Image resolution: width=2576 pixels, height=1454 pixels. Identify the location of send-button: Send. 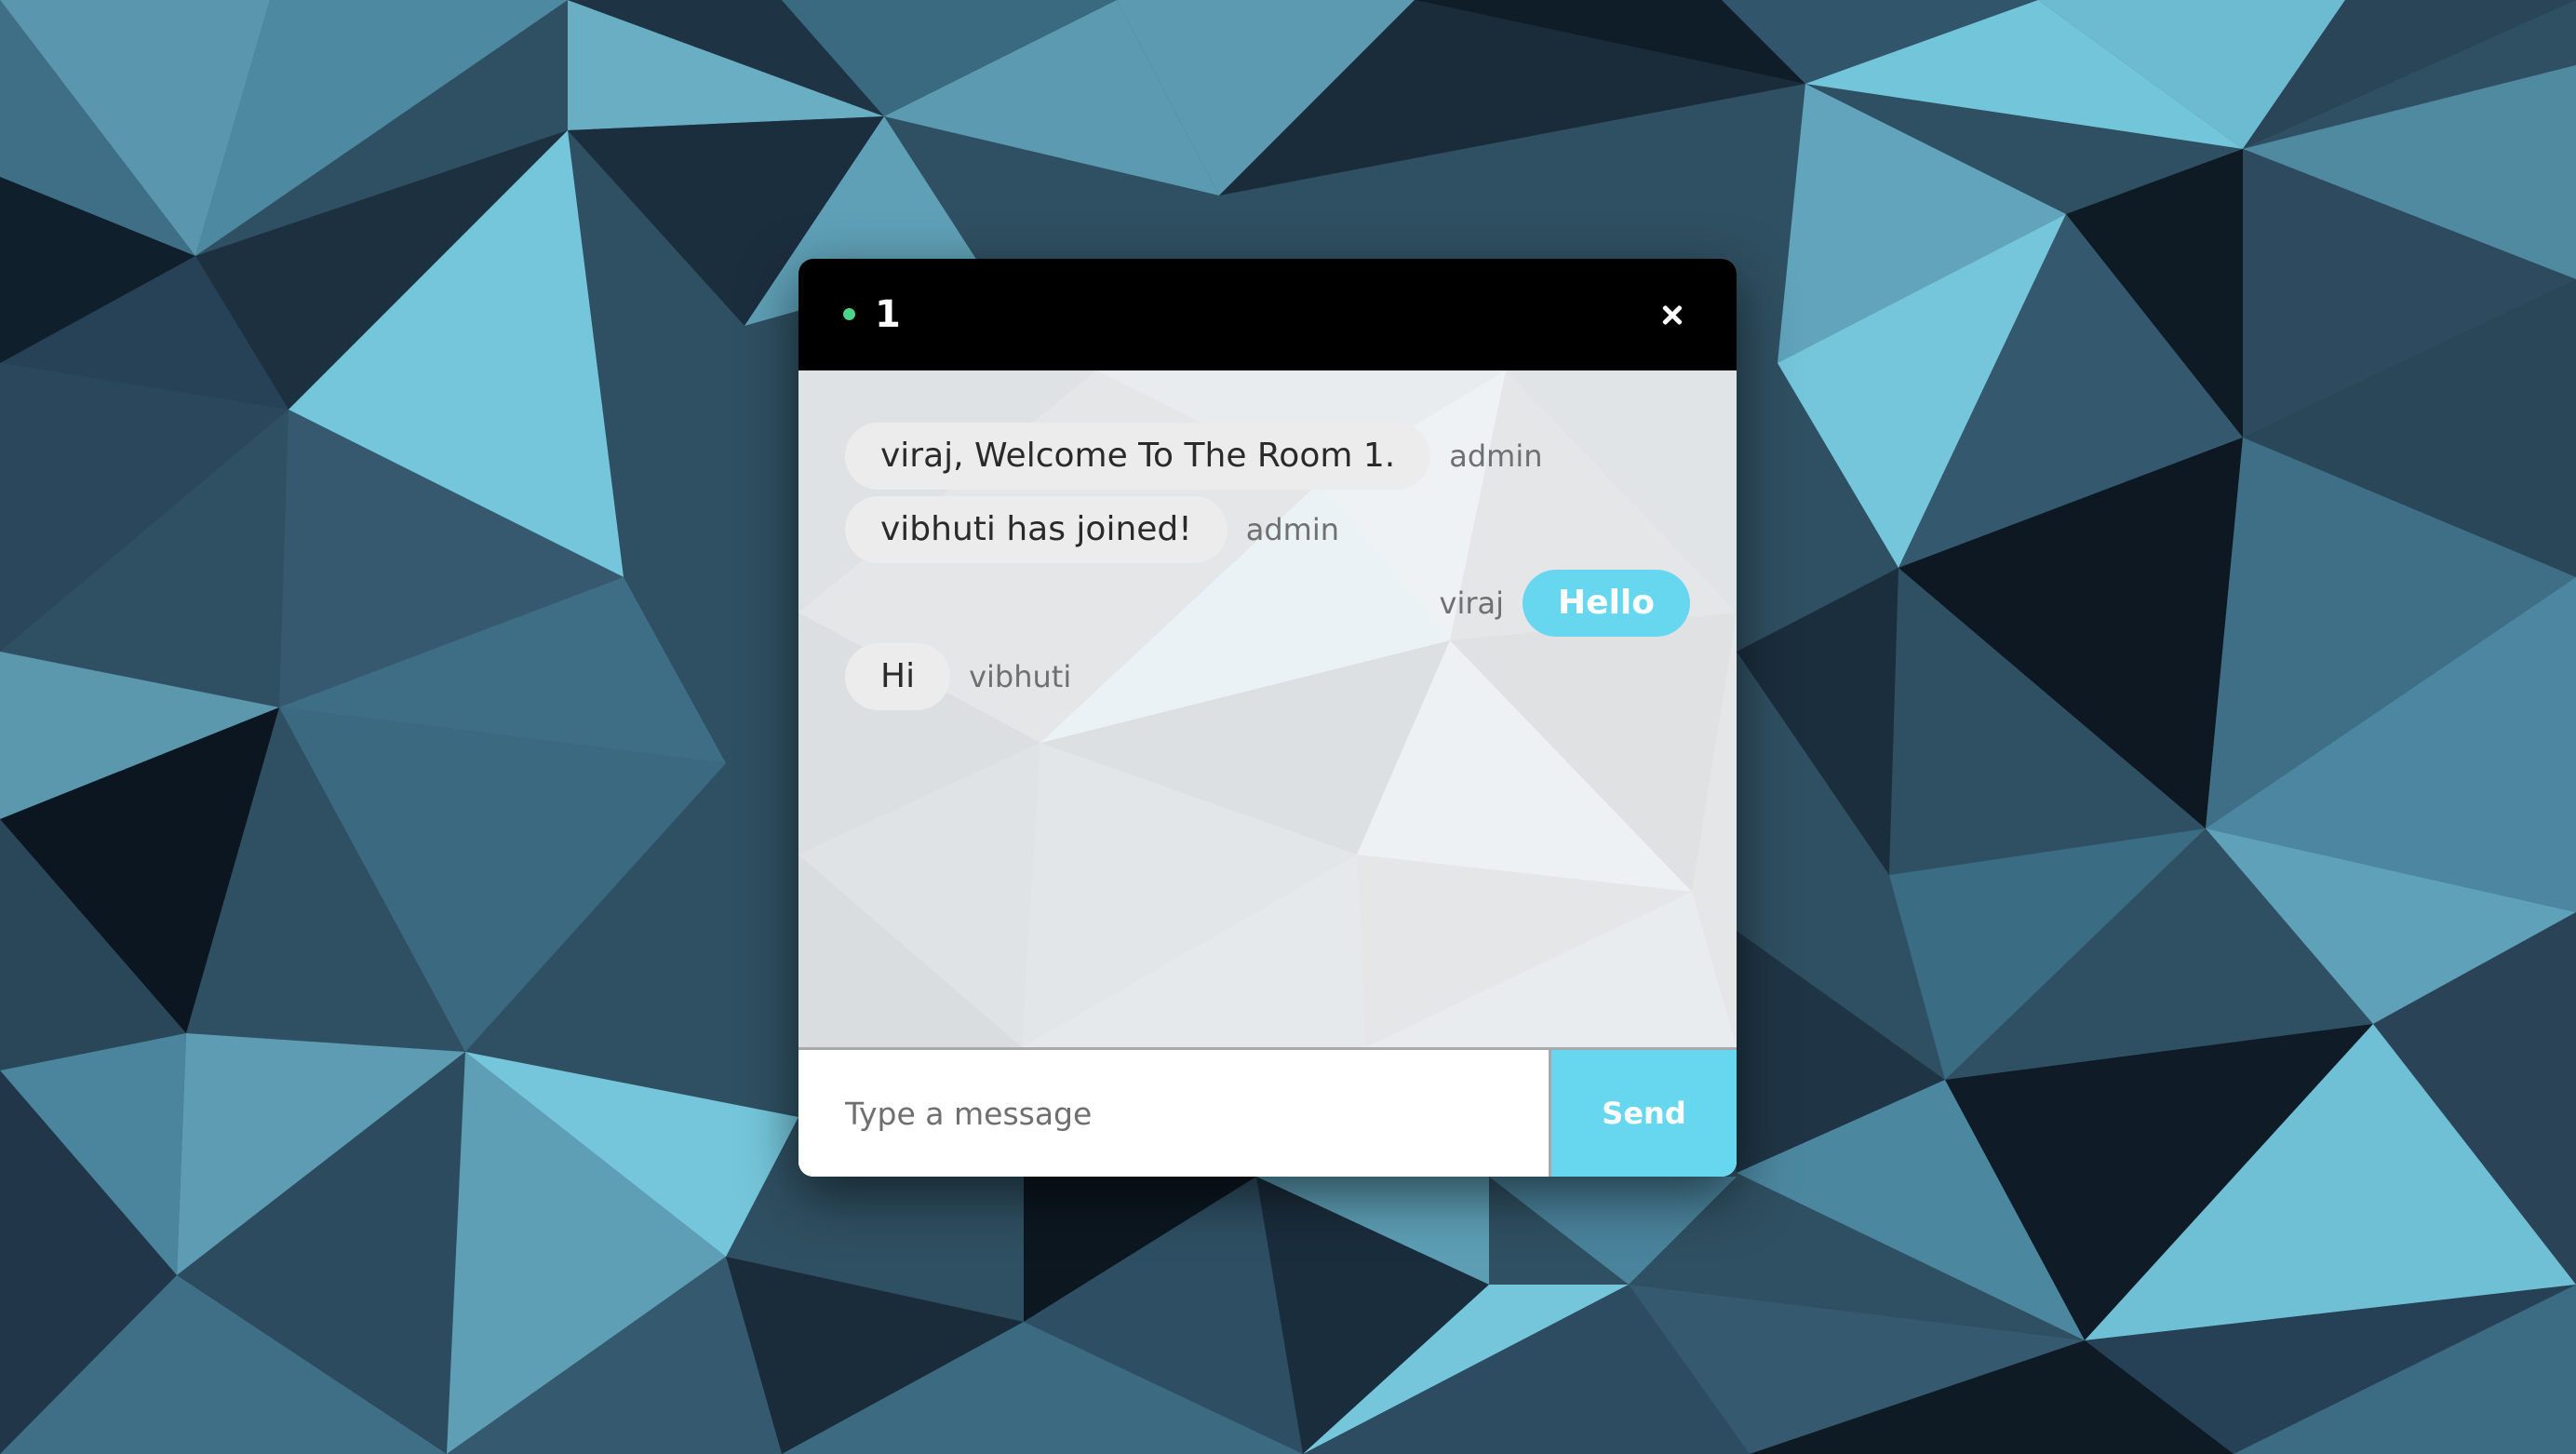
(1643, 1113).